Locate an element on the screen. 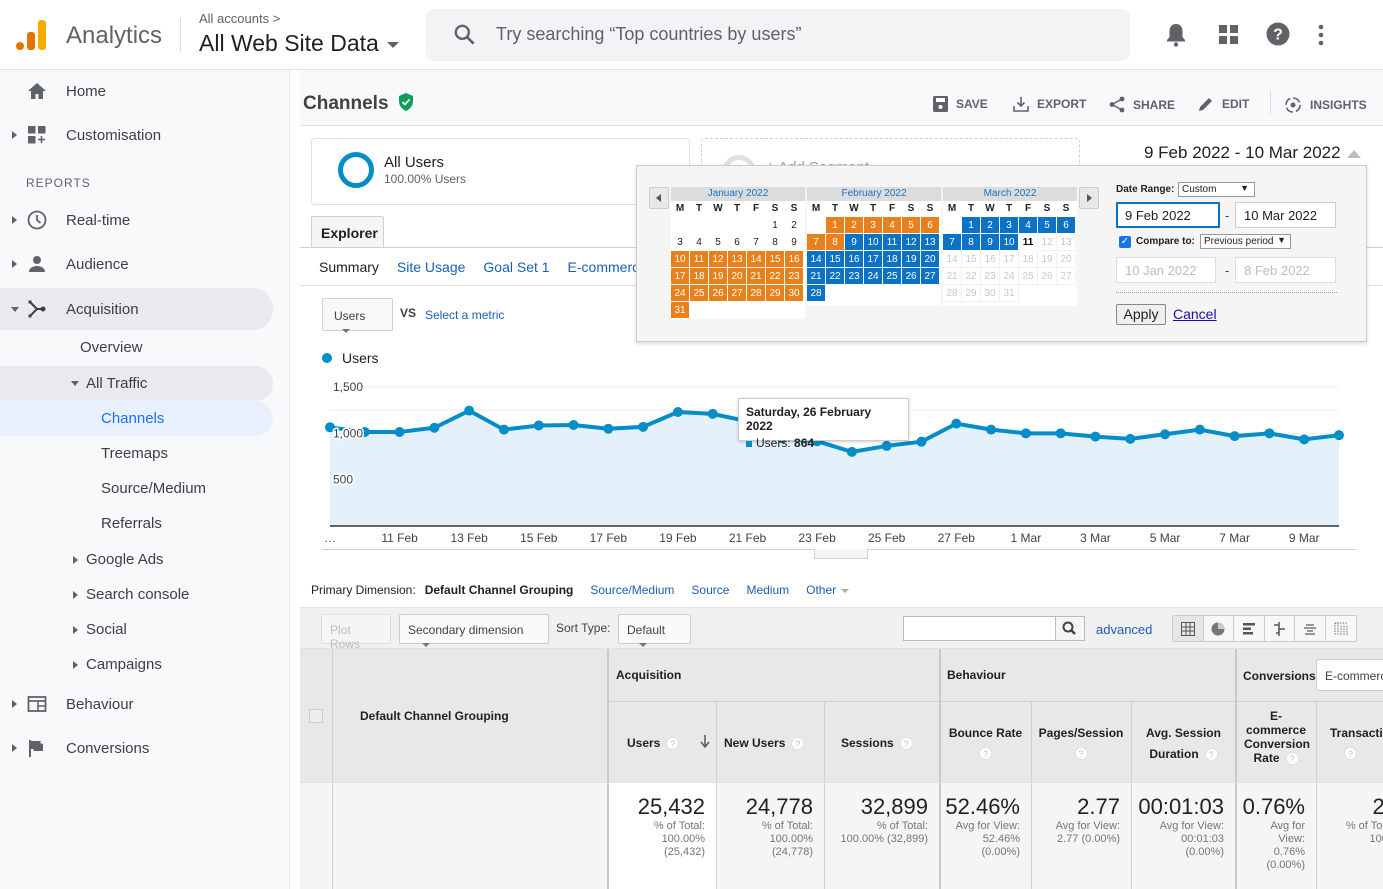 This screenshot has width=1383, height=889. sidebar-item-source-medium: Source/Medium is located at coordinates (136, 488).